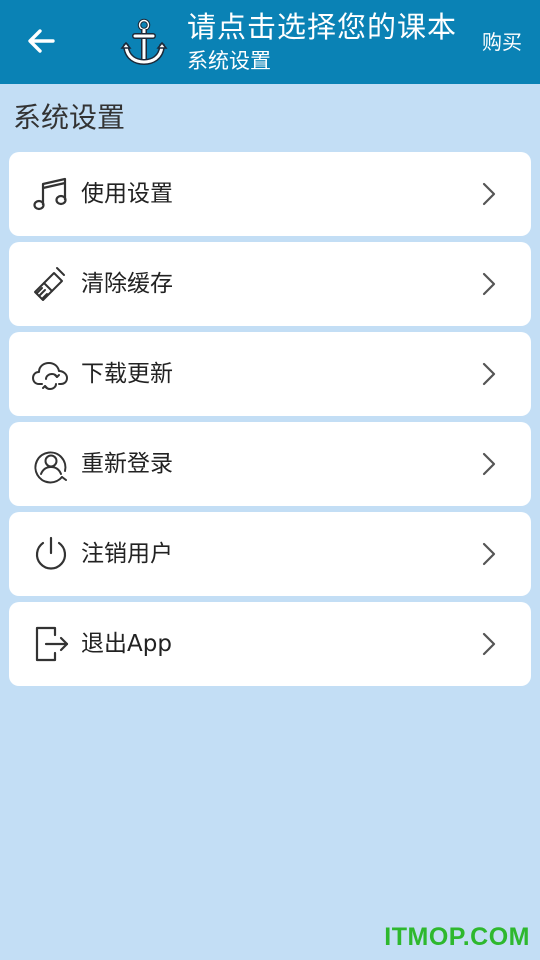  Describe the element at coordinates (270, 644) in the screenshot. I see `menu-item-exit-app: 退出App` at that location.